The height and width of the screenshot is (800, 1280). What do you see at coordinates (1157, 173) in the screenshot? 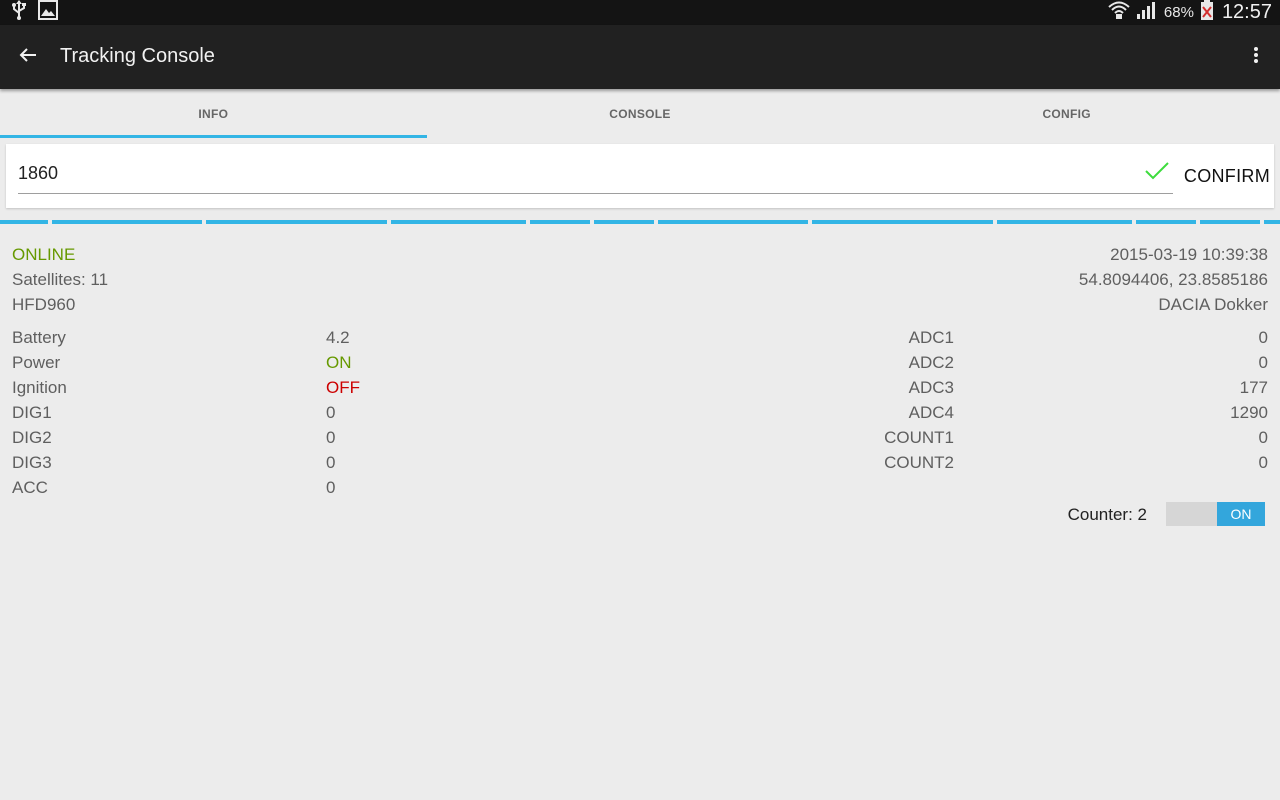
I see `check-icon` at bounding box center [1157, 173].